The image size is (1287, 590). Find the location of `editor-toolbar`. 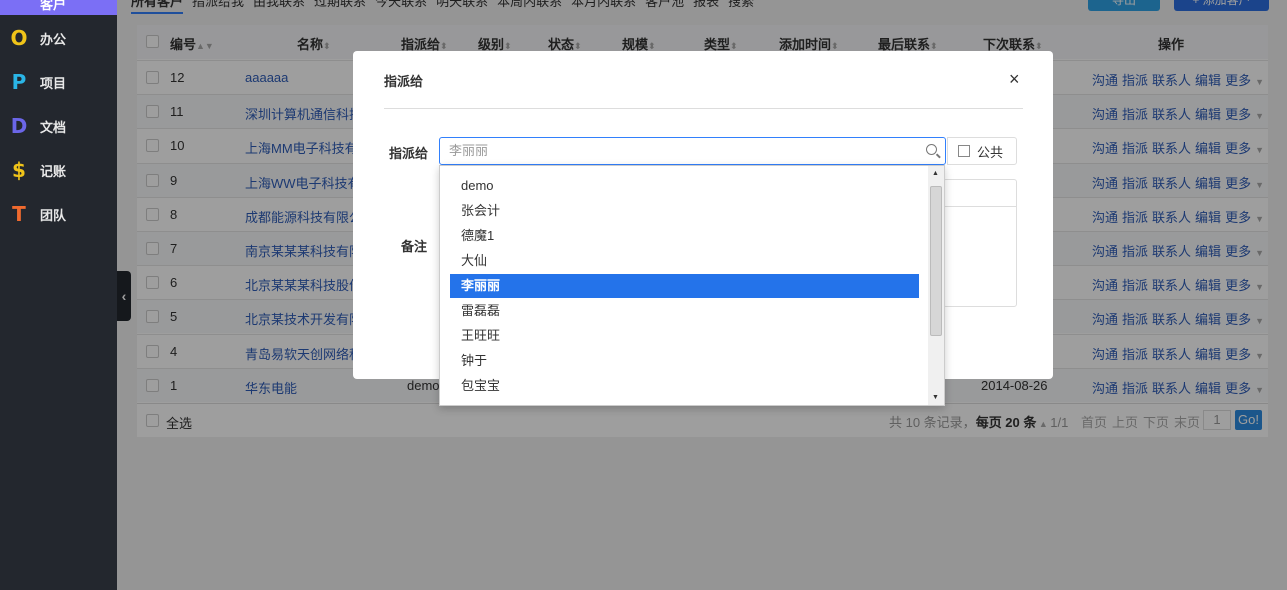

editor-toolbar is located at coordinates (980, 193).